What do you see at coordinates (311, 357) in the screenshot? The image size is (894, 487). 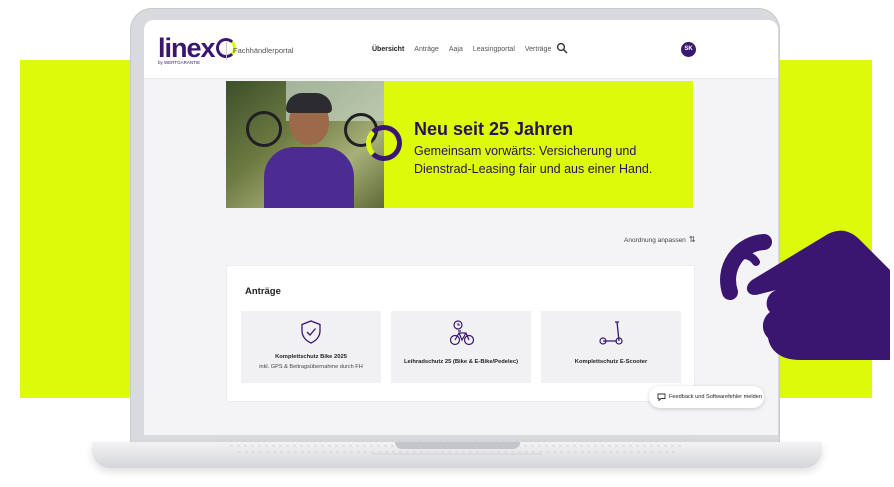 I see `tile-title: Komplettschutz Bike 2025` at bounding box center [311, 357].